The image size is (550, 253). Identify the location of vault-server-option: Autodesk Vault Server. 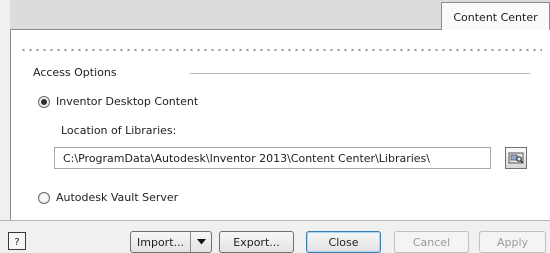
(108, 197).